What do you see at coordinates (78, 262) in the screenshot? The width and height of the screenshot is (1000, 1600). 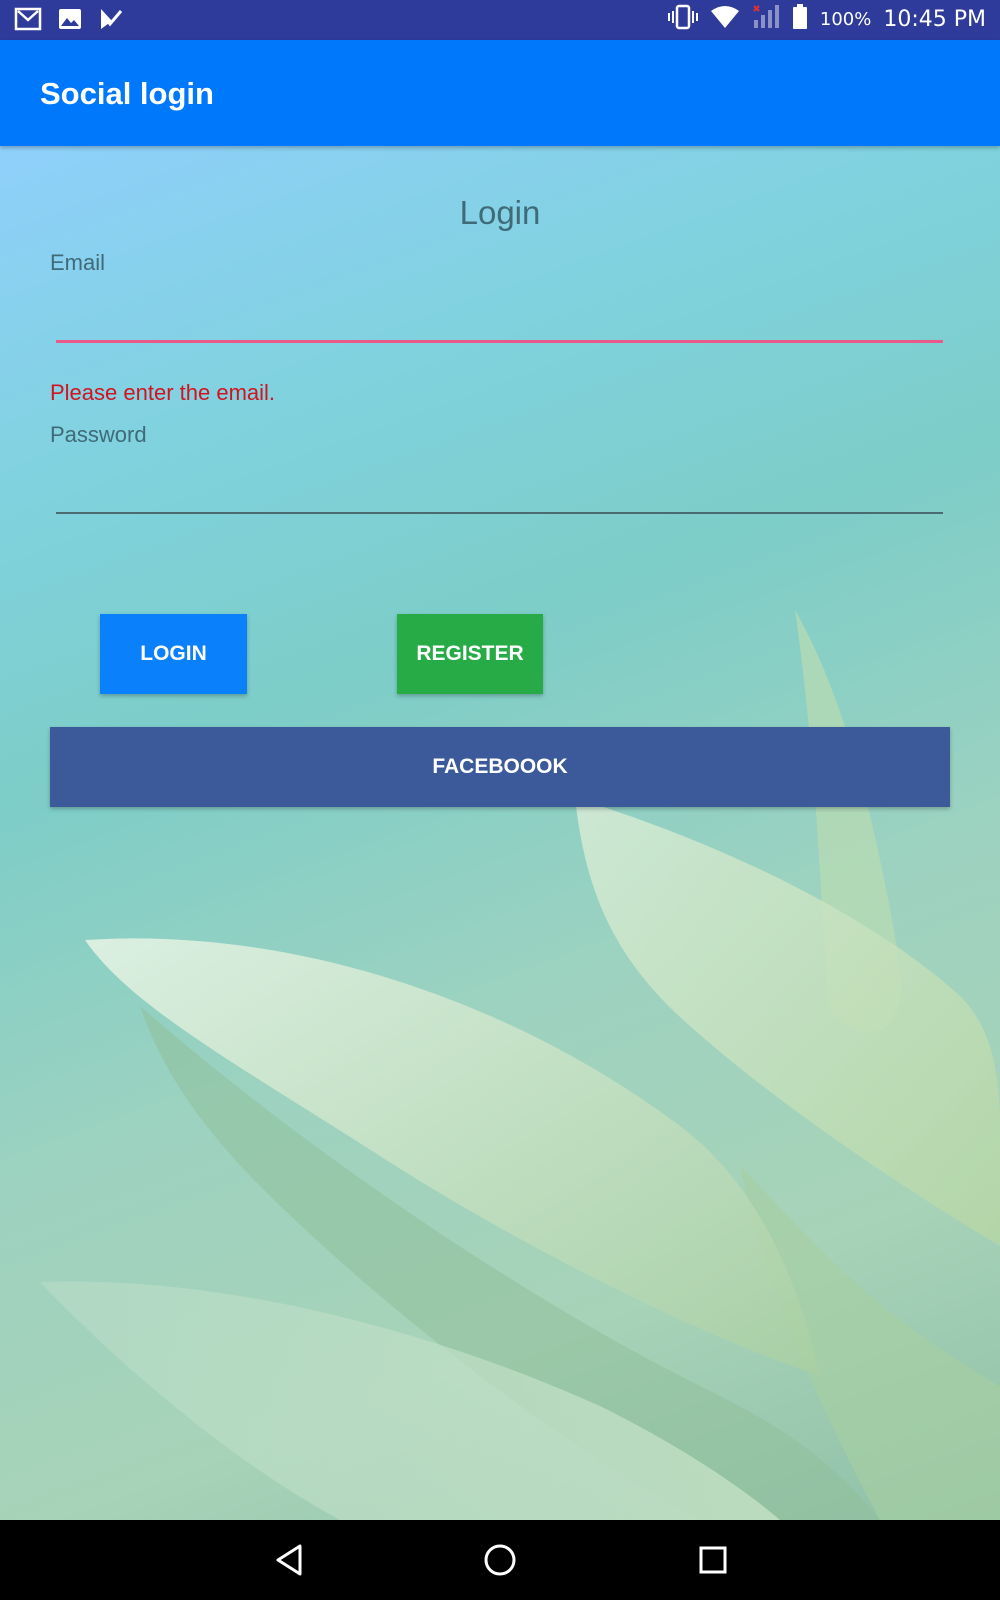 I see `email-label: Email` at bounding box center [78, 262].